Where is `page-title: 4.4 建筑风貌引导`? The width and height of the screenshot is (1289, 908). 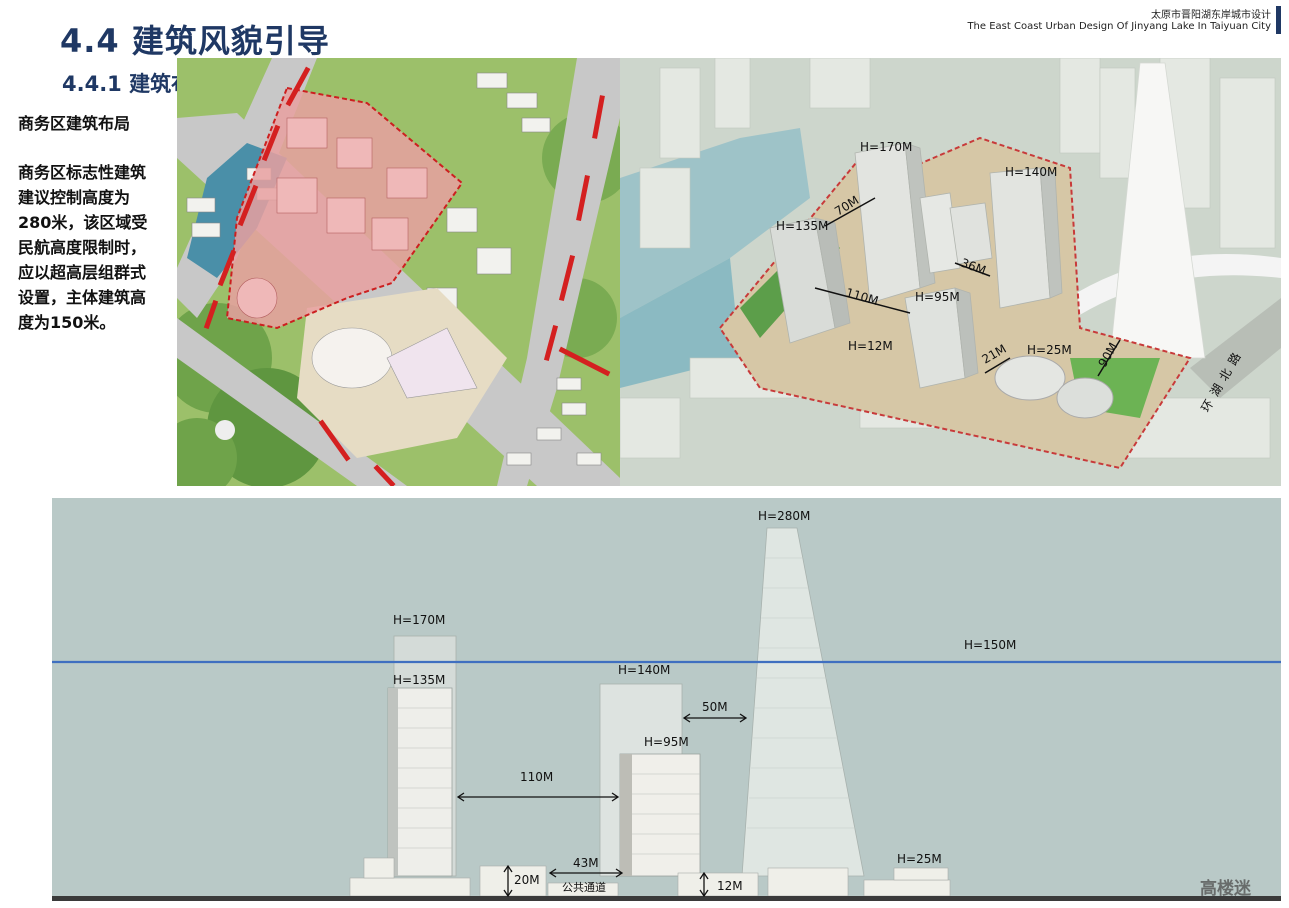 page-title: 4.4 建筑风貌引导 is located at coordinates (195, 41).